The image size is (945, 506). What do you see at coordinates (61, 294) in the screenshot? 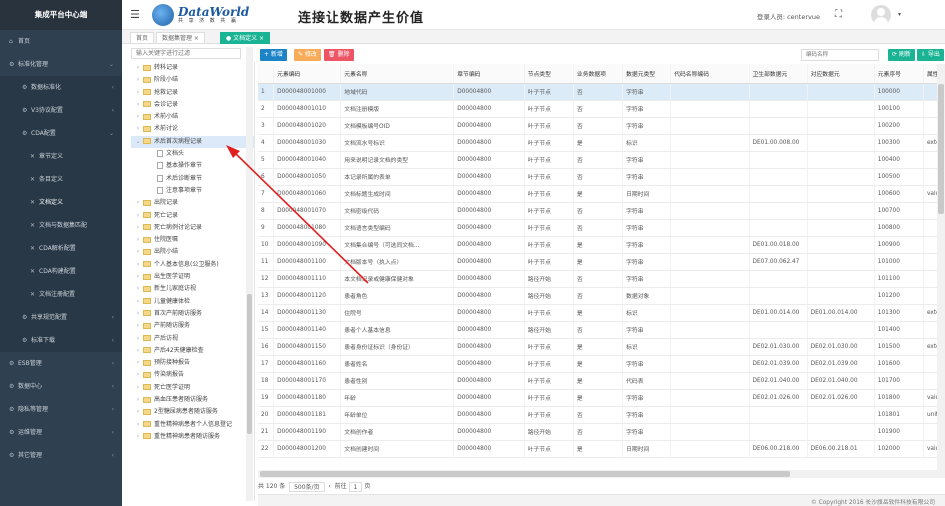
I see `sidebar-item: ✕ 文档注册配置` at bounding box center [61, 294].